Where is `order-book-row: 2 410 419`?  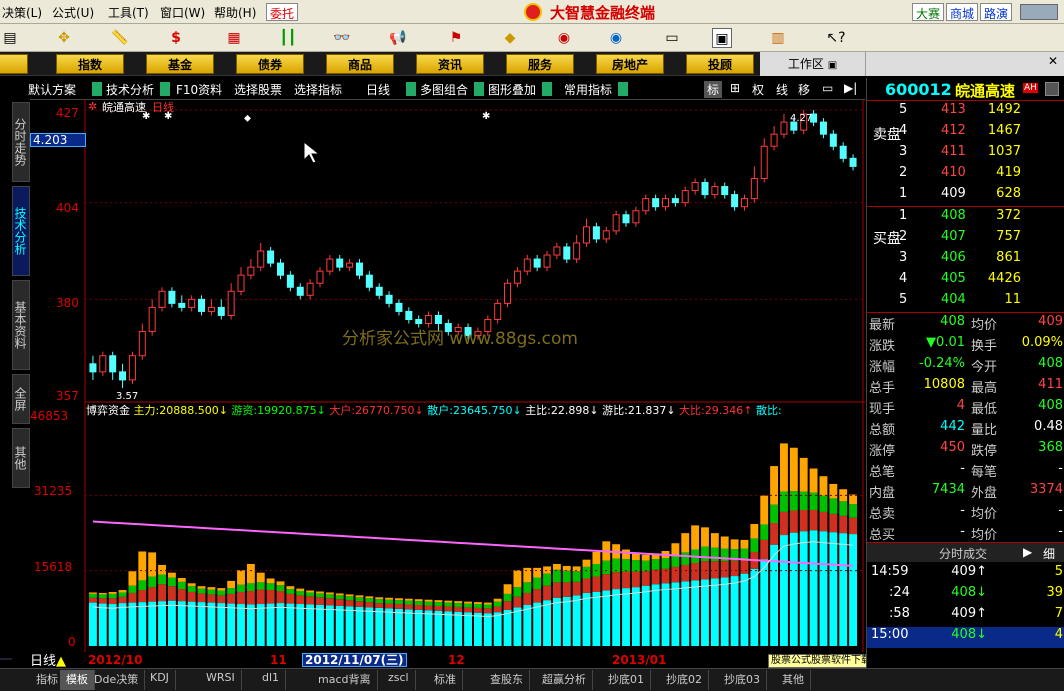 order-book-row: 2 410 419 is located at coordinates (965, 175).